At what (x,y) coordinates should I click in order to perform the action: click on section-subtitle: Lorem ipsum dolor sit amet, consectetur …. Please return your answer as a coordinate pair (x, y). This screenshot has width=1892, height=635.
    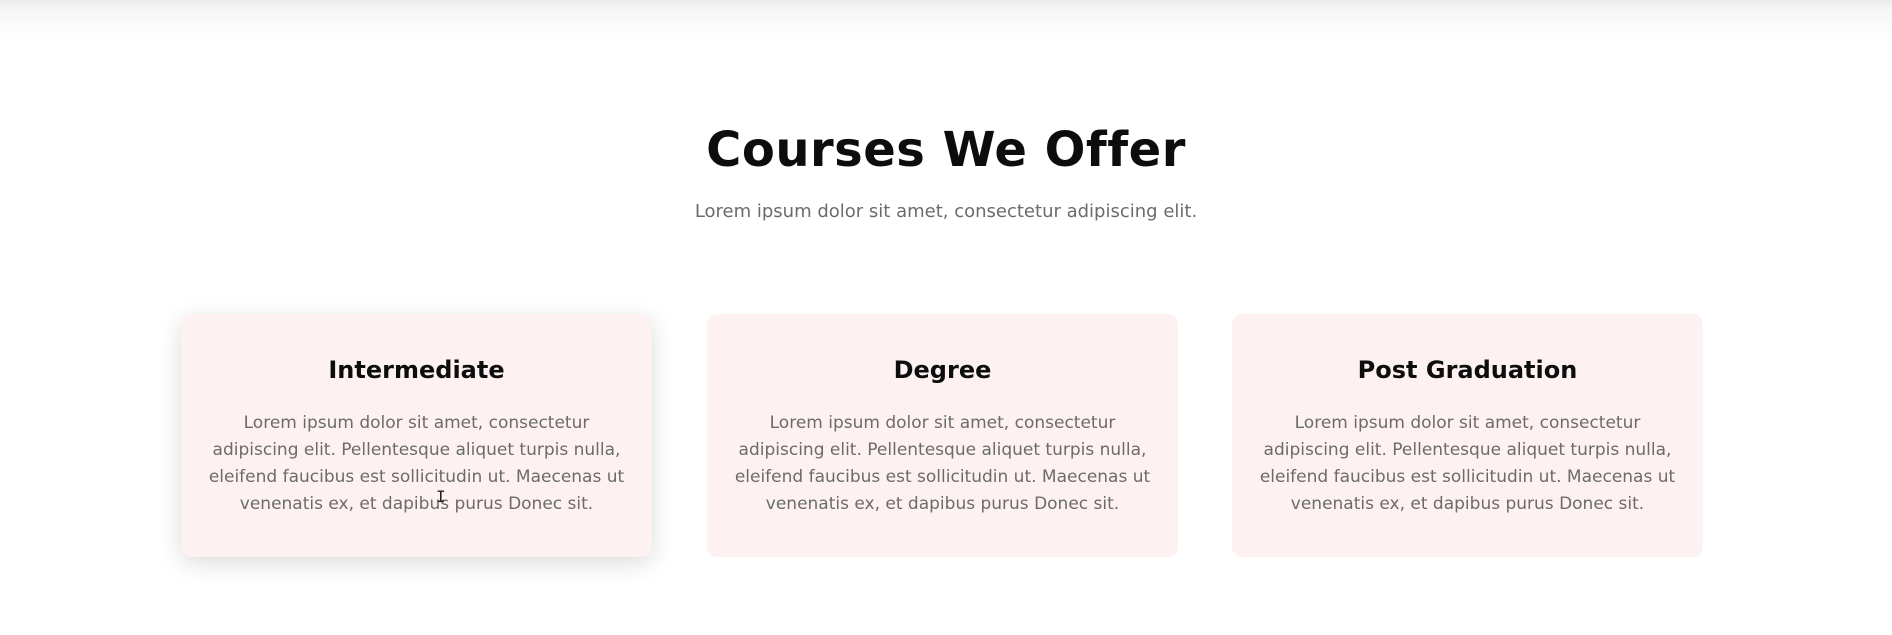
    Looking at the image, I should click on (946, 211).